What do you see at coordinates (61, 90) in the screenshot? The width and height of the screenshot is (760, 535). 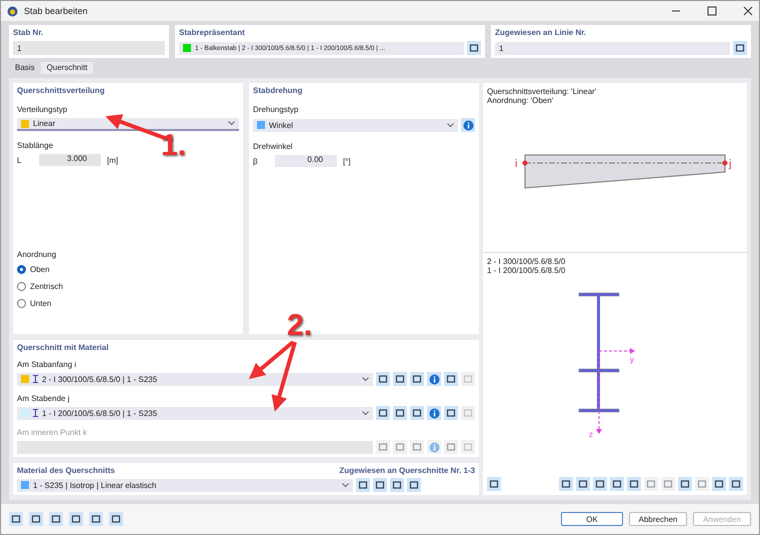 I see `panel-title: Querschnittsverteilung` at bounding box center [61, 90].